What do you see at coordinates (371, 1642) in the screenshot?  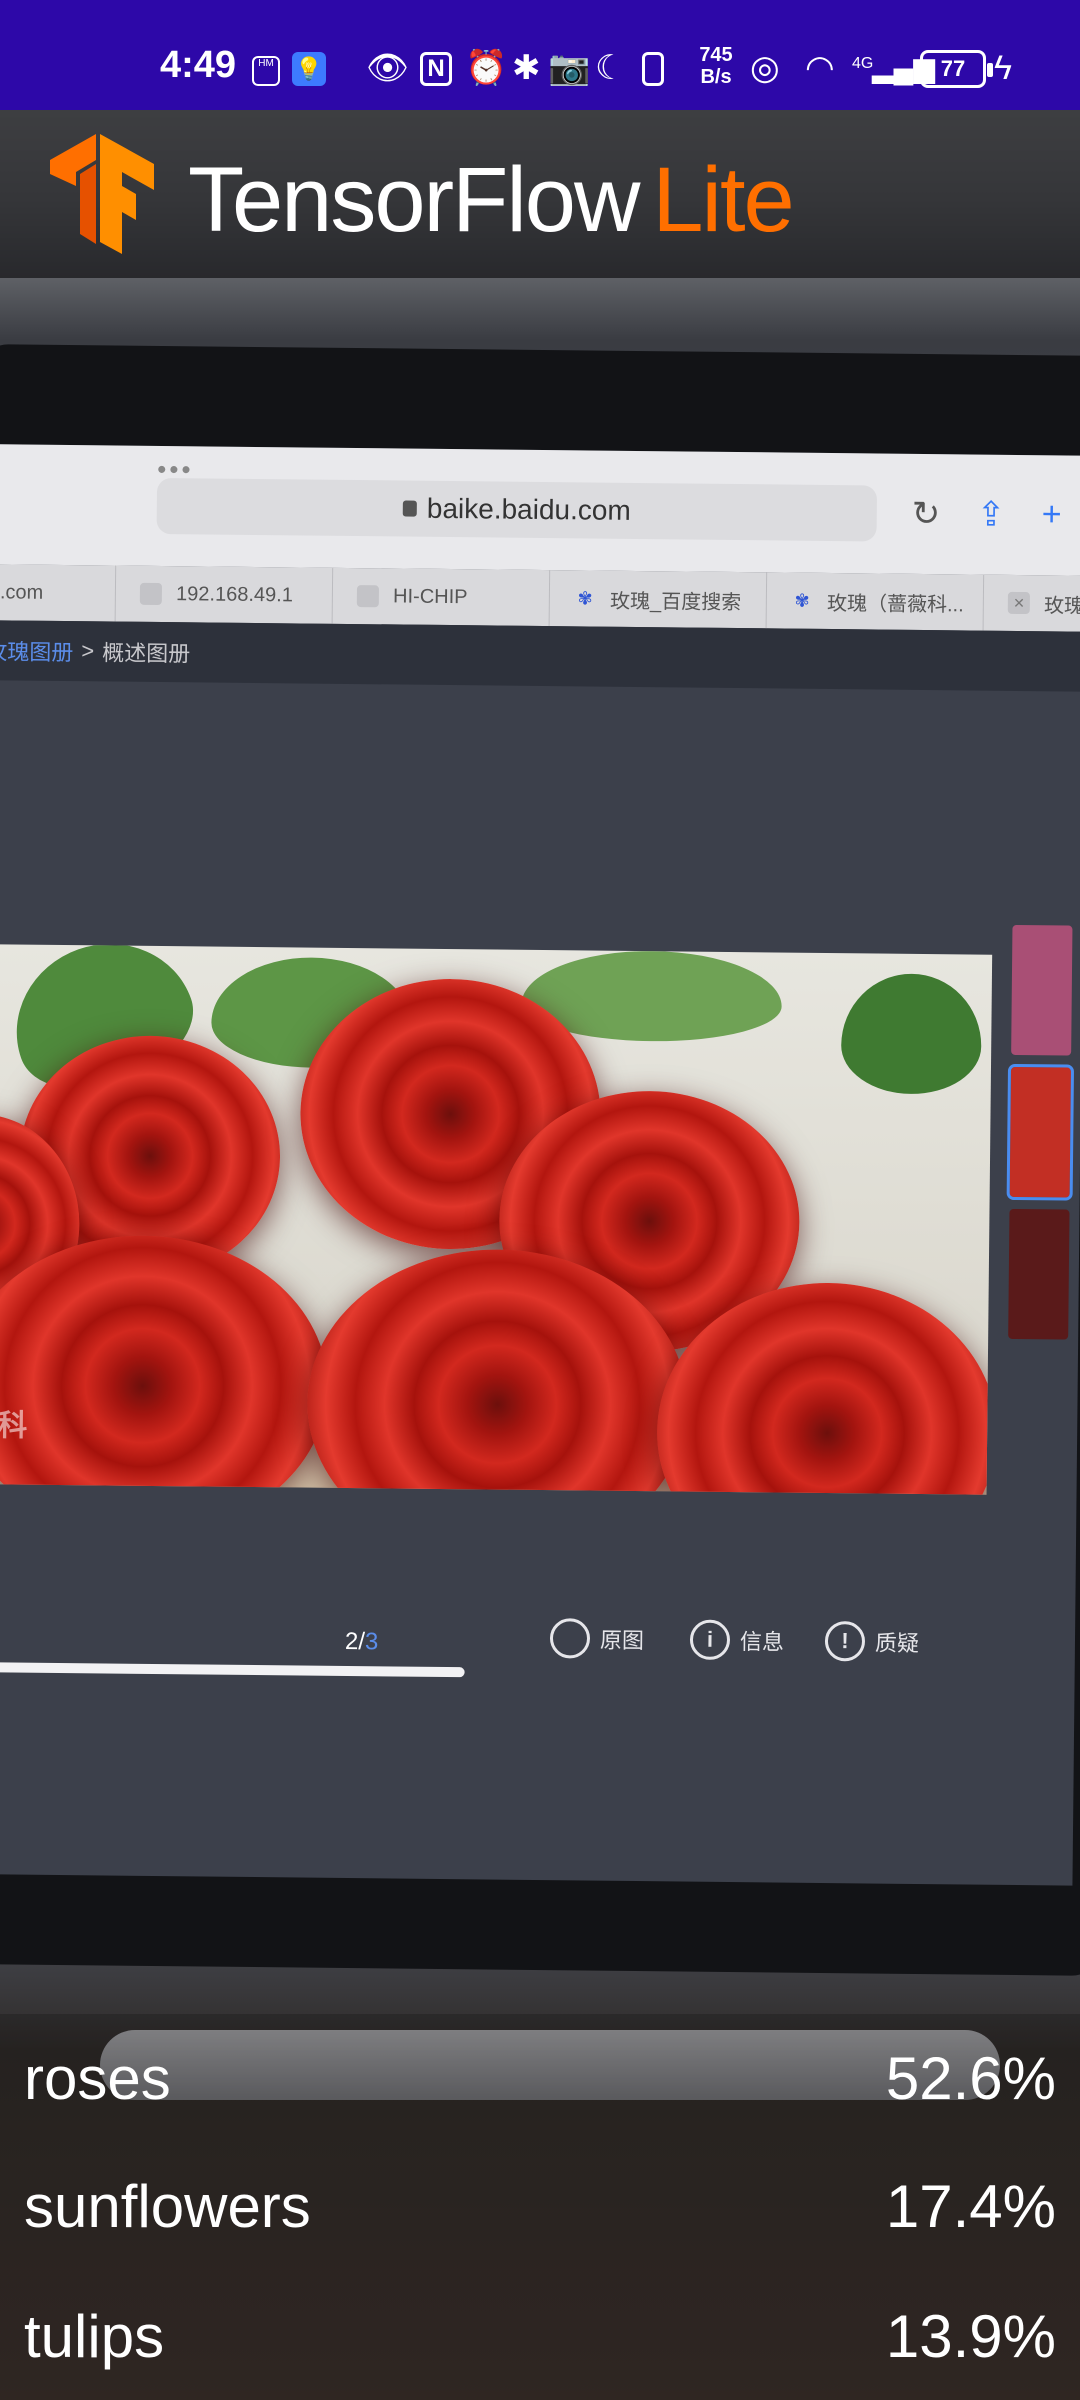 I see `gallery-counter-total: 3` at bounding box center [371, 1642].